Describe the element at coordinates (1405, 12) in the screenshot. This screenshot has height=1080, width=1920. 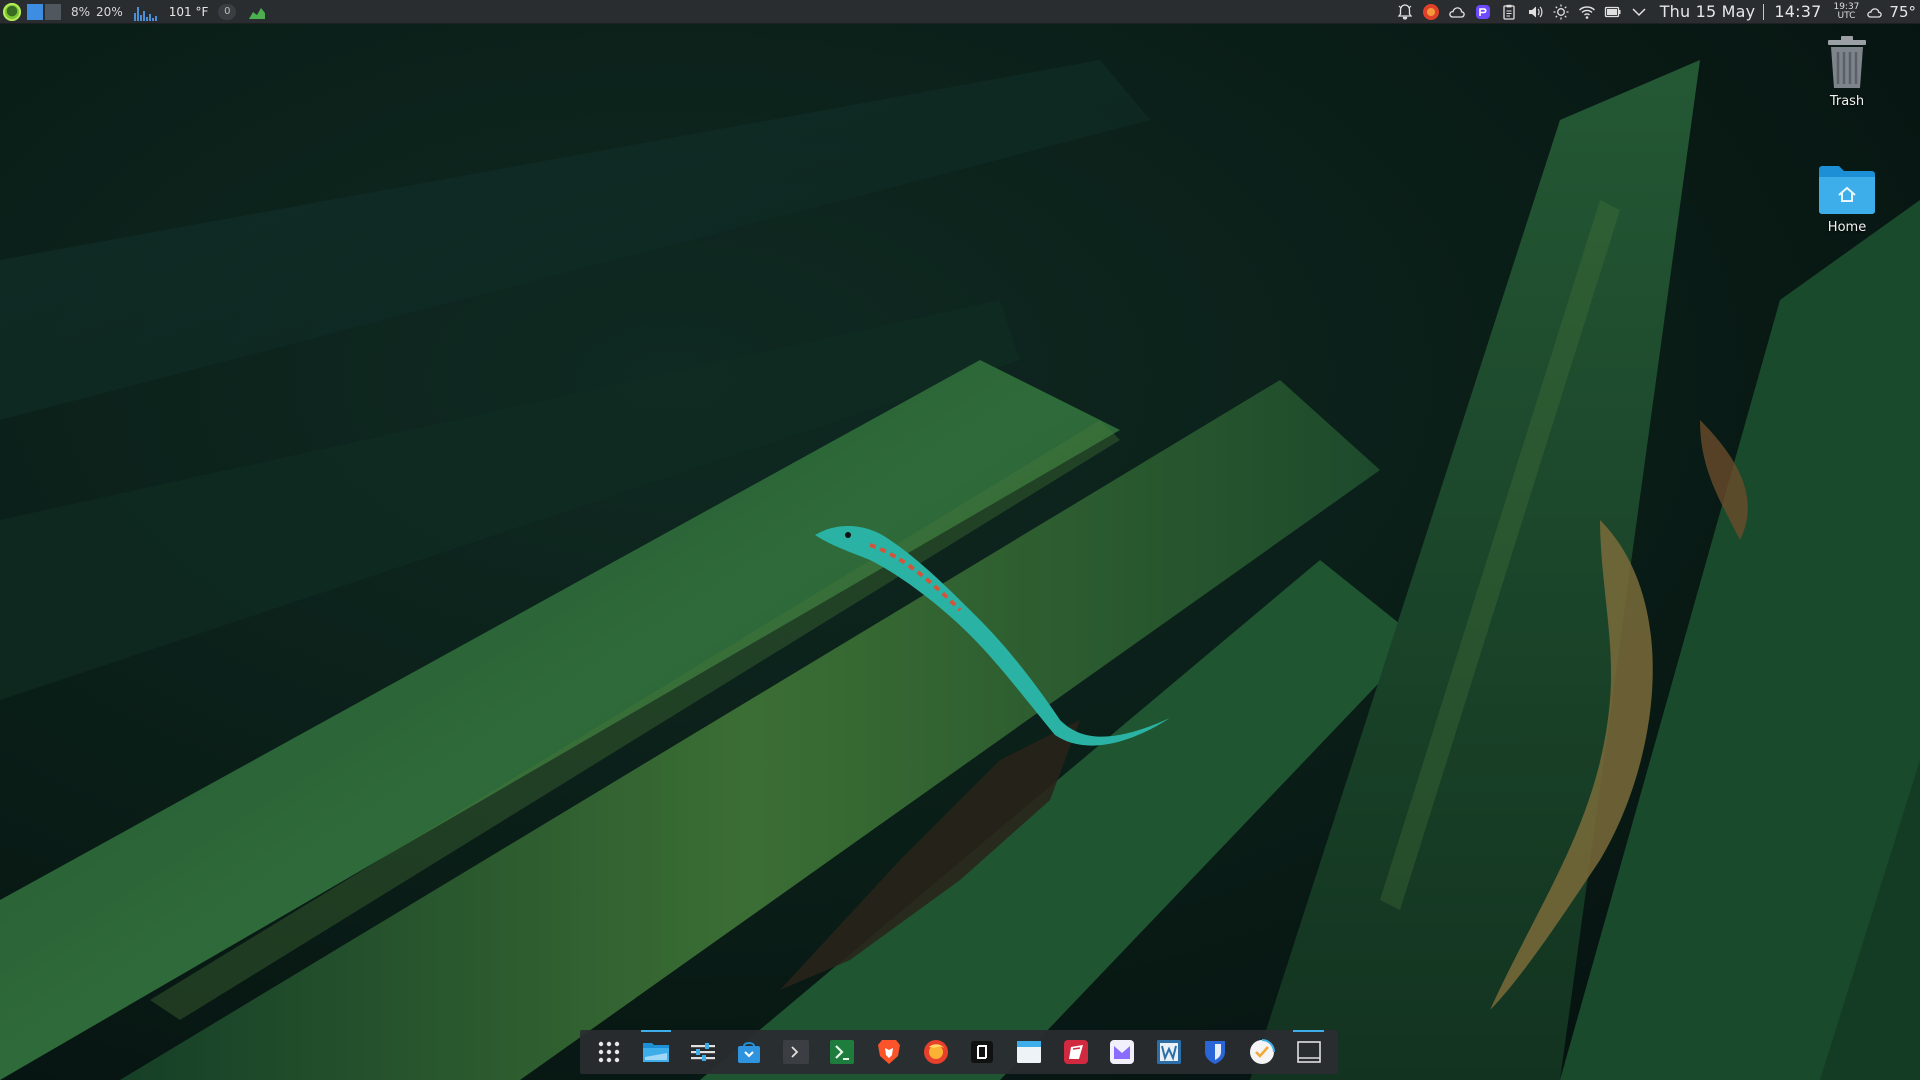
I see `notifications-icon` at that location.